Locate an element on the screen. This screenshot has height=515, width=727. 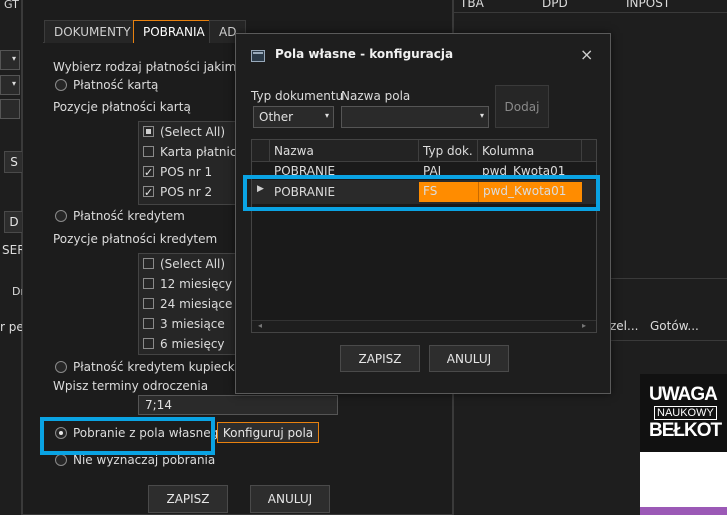
list-item: Karta płatnicza is located at coordinates (187, 152).